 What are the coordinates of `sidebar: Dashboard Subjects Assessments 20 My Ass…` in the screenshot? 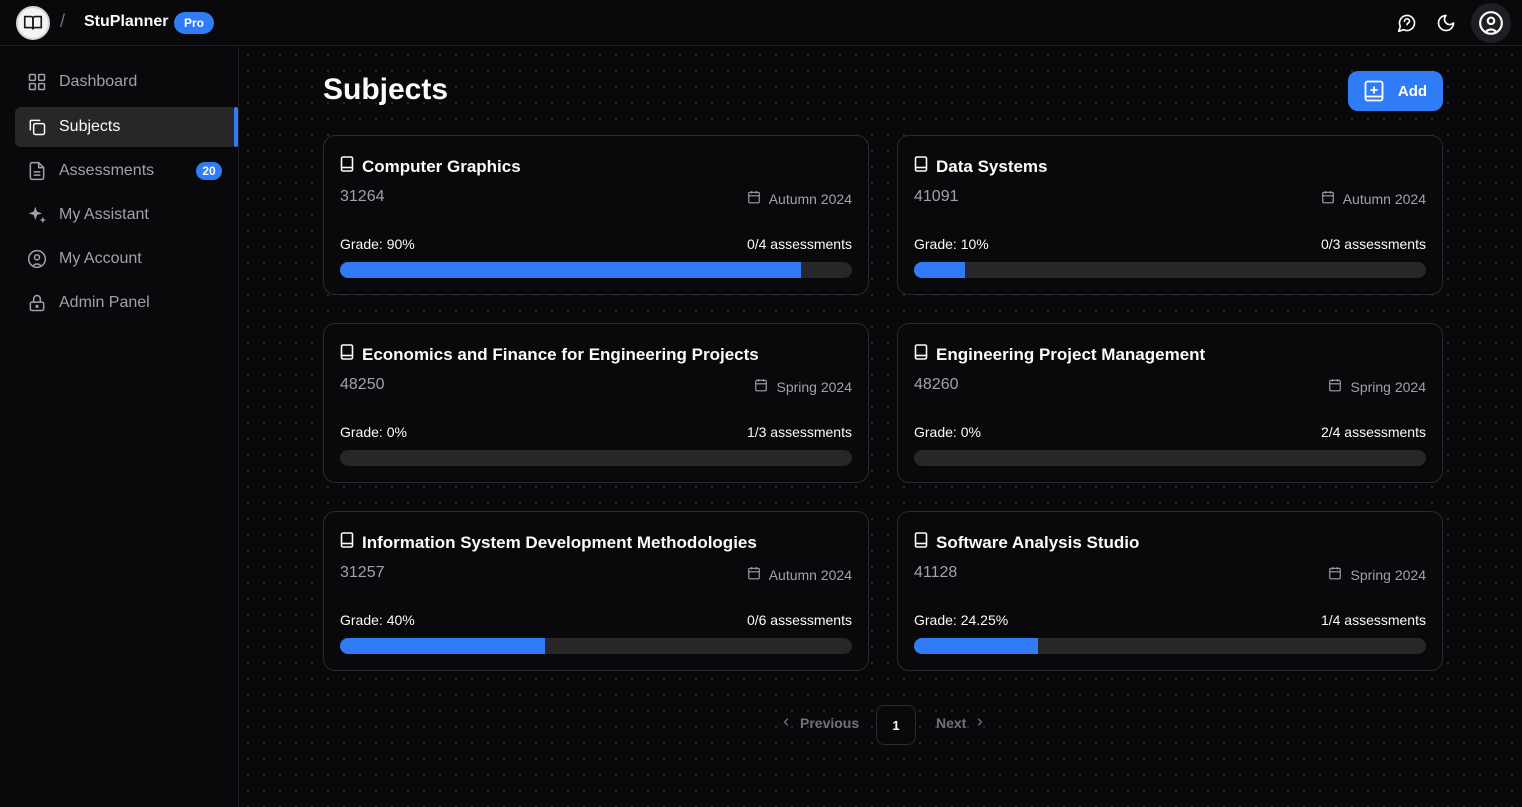 It's located at (119, 427).